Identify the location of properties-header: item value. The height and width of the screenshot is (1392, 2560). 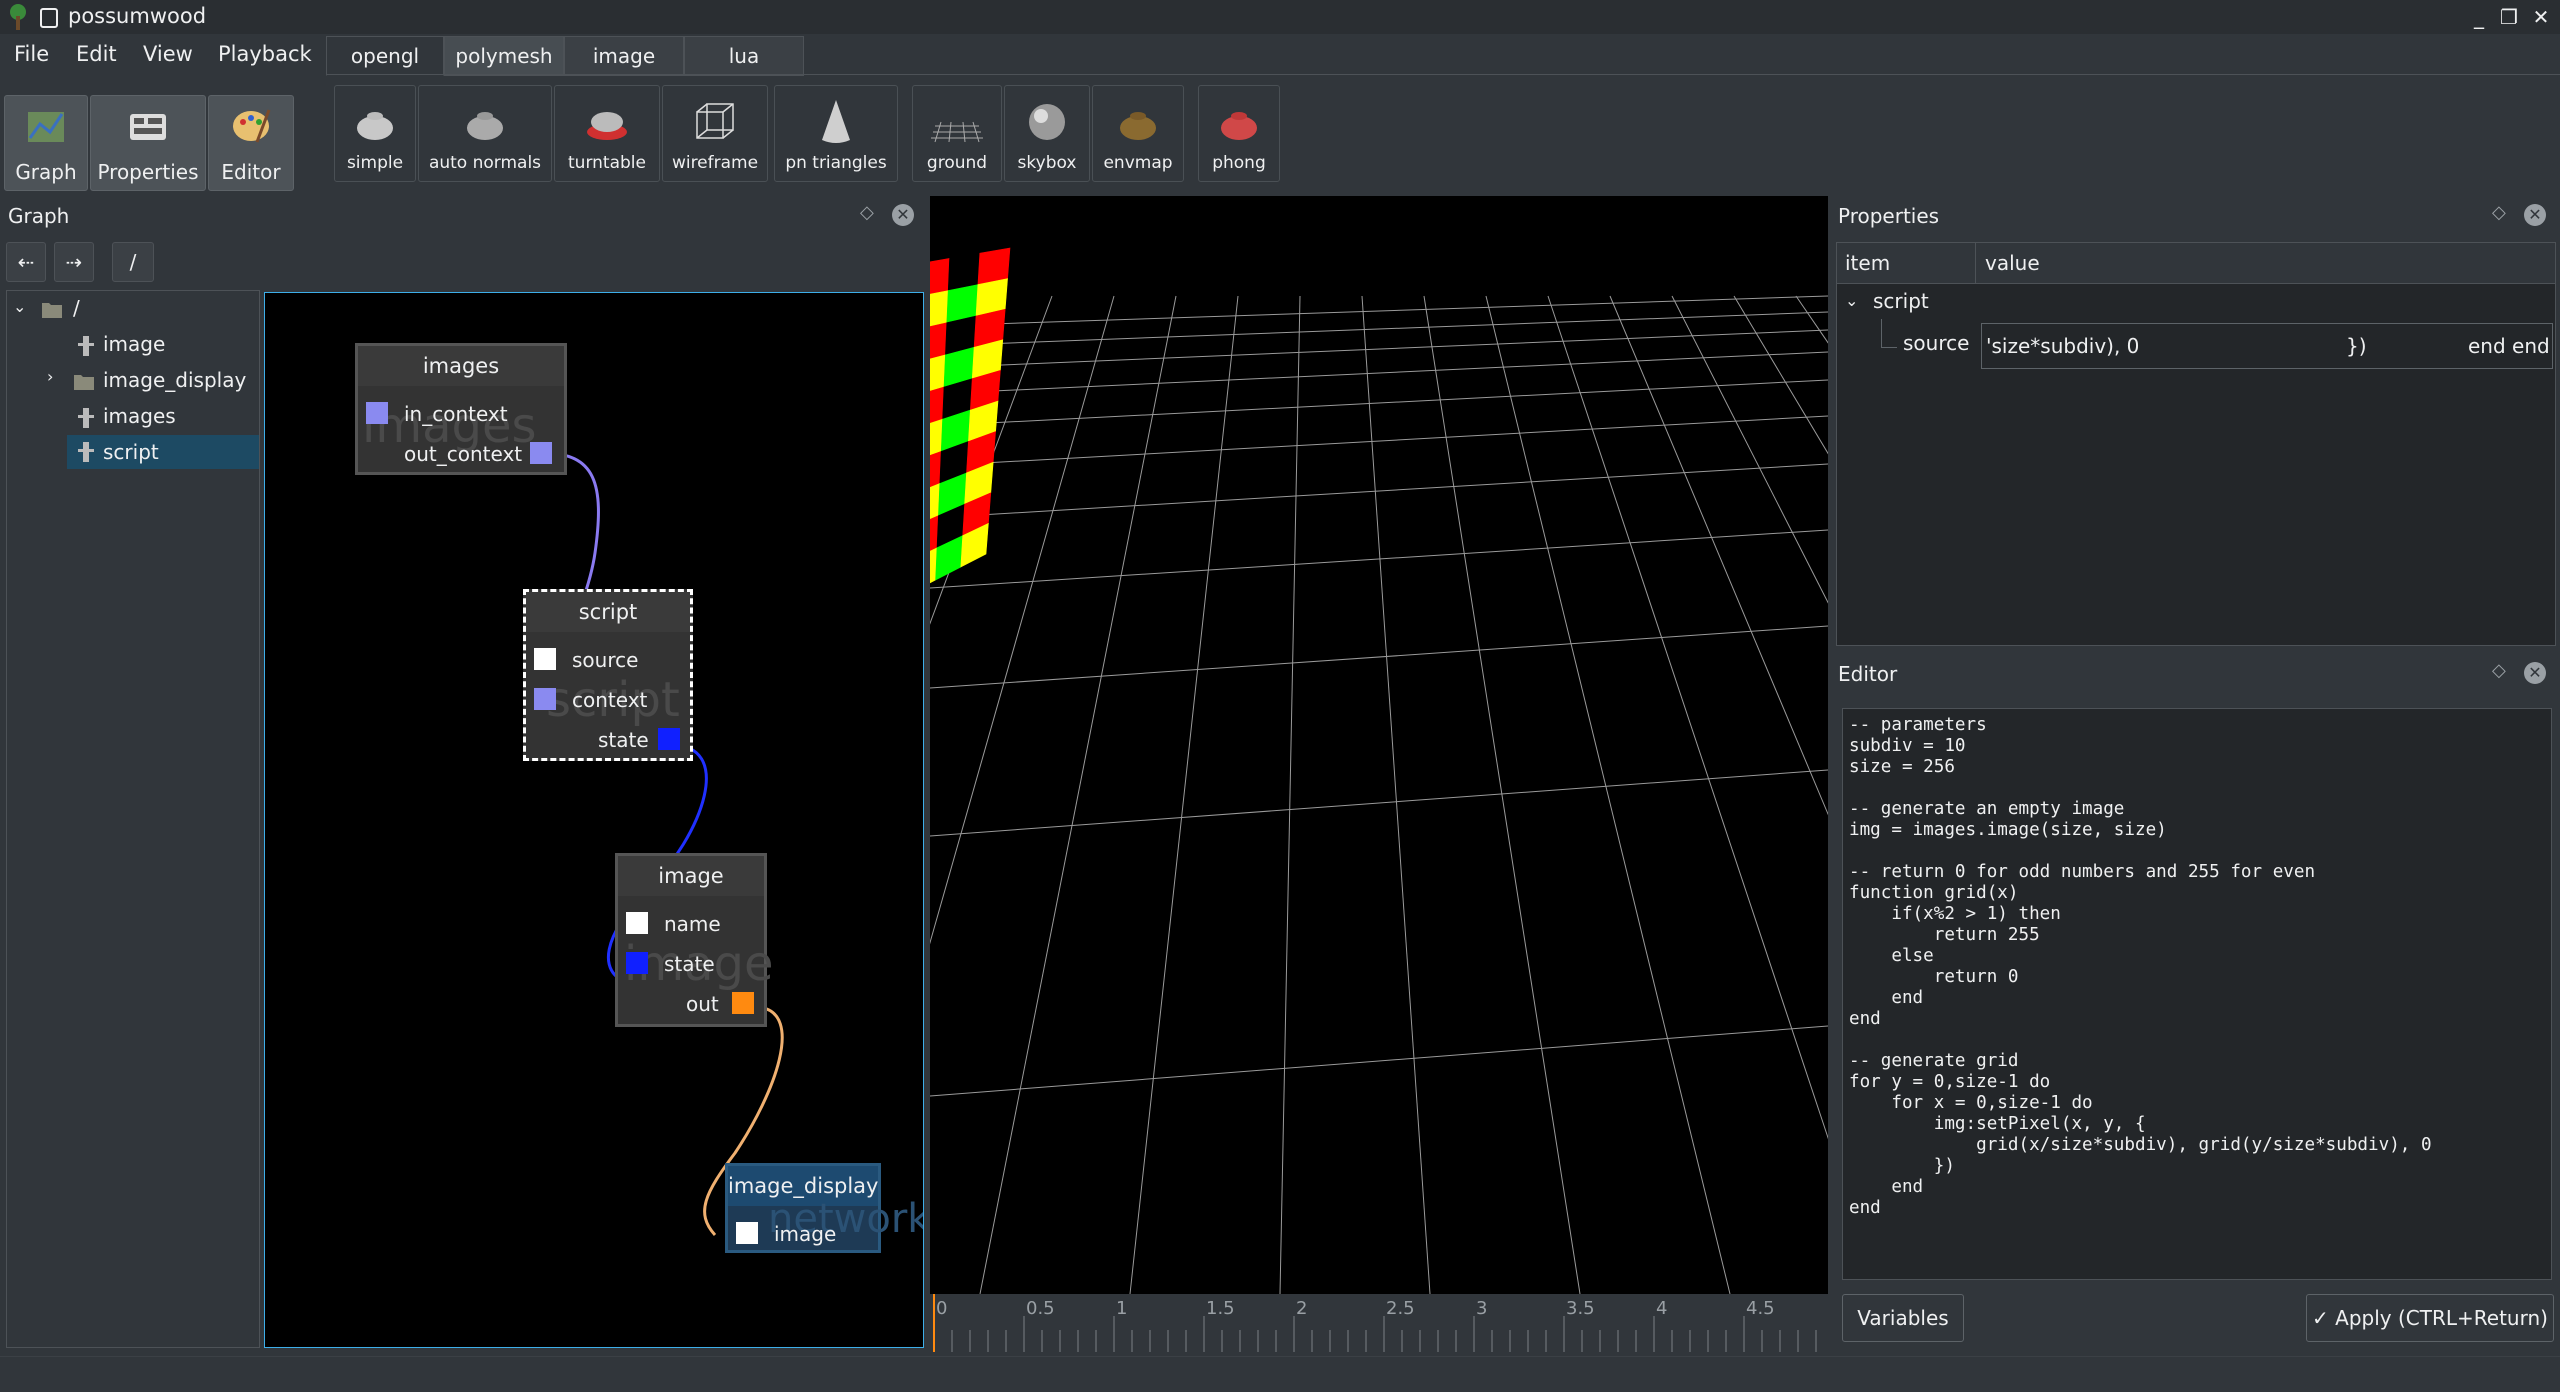
(2196, 263).